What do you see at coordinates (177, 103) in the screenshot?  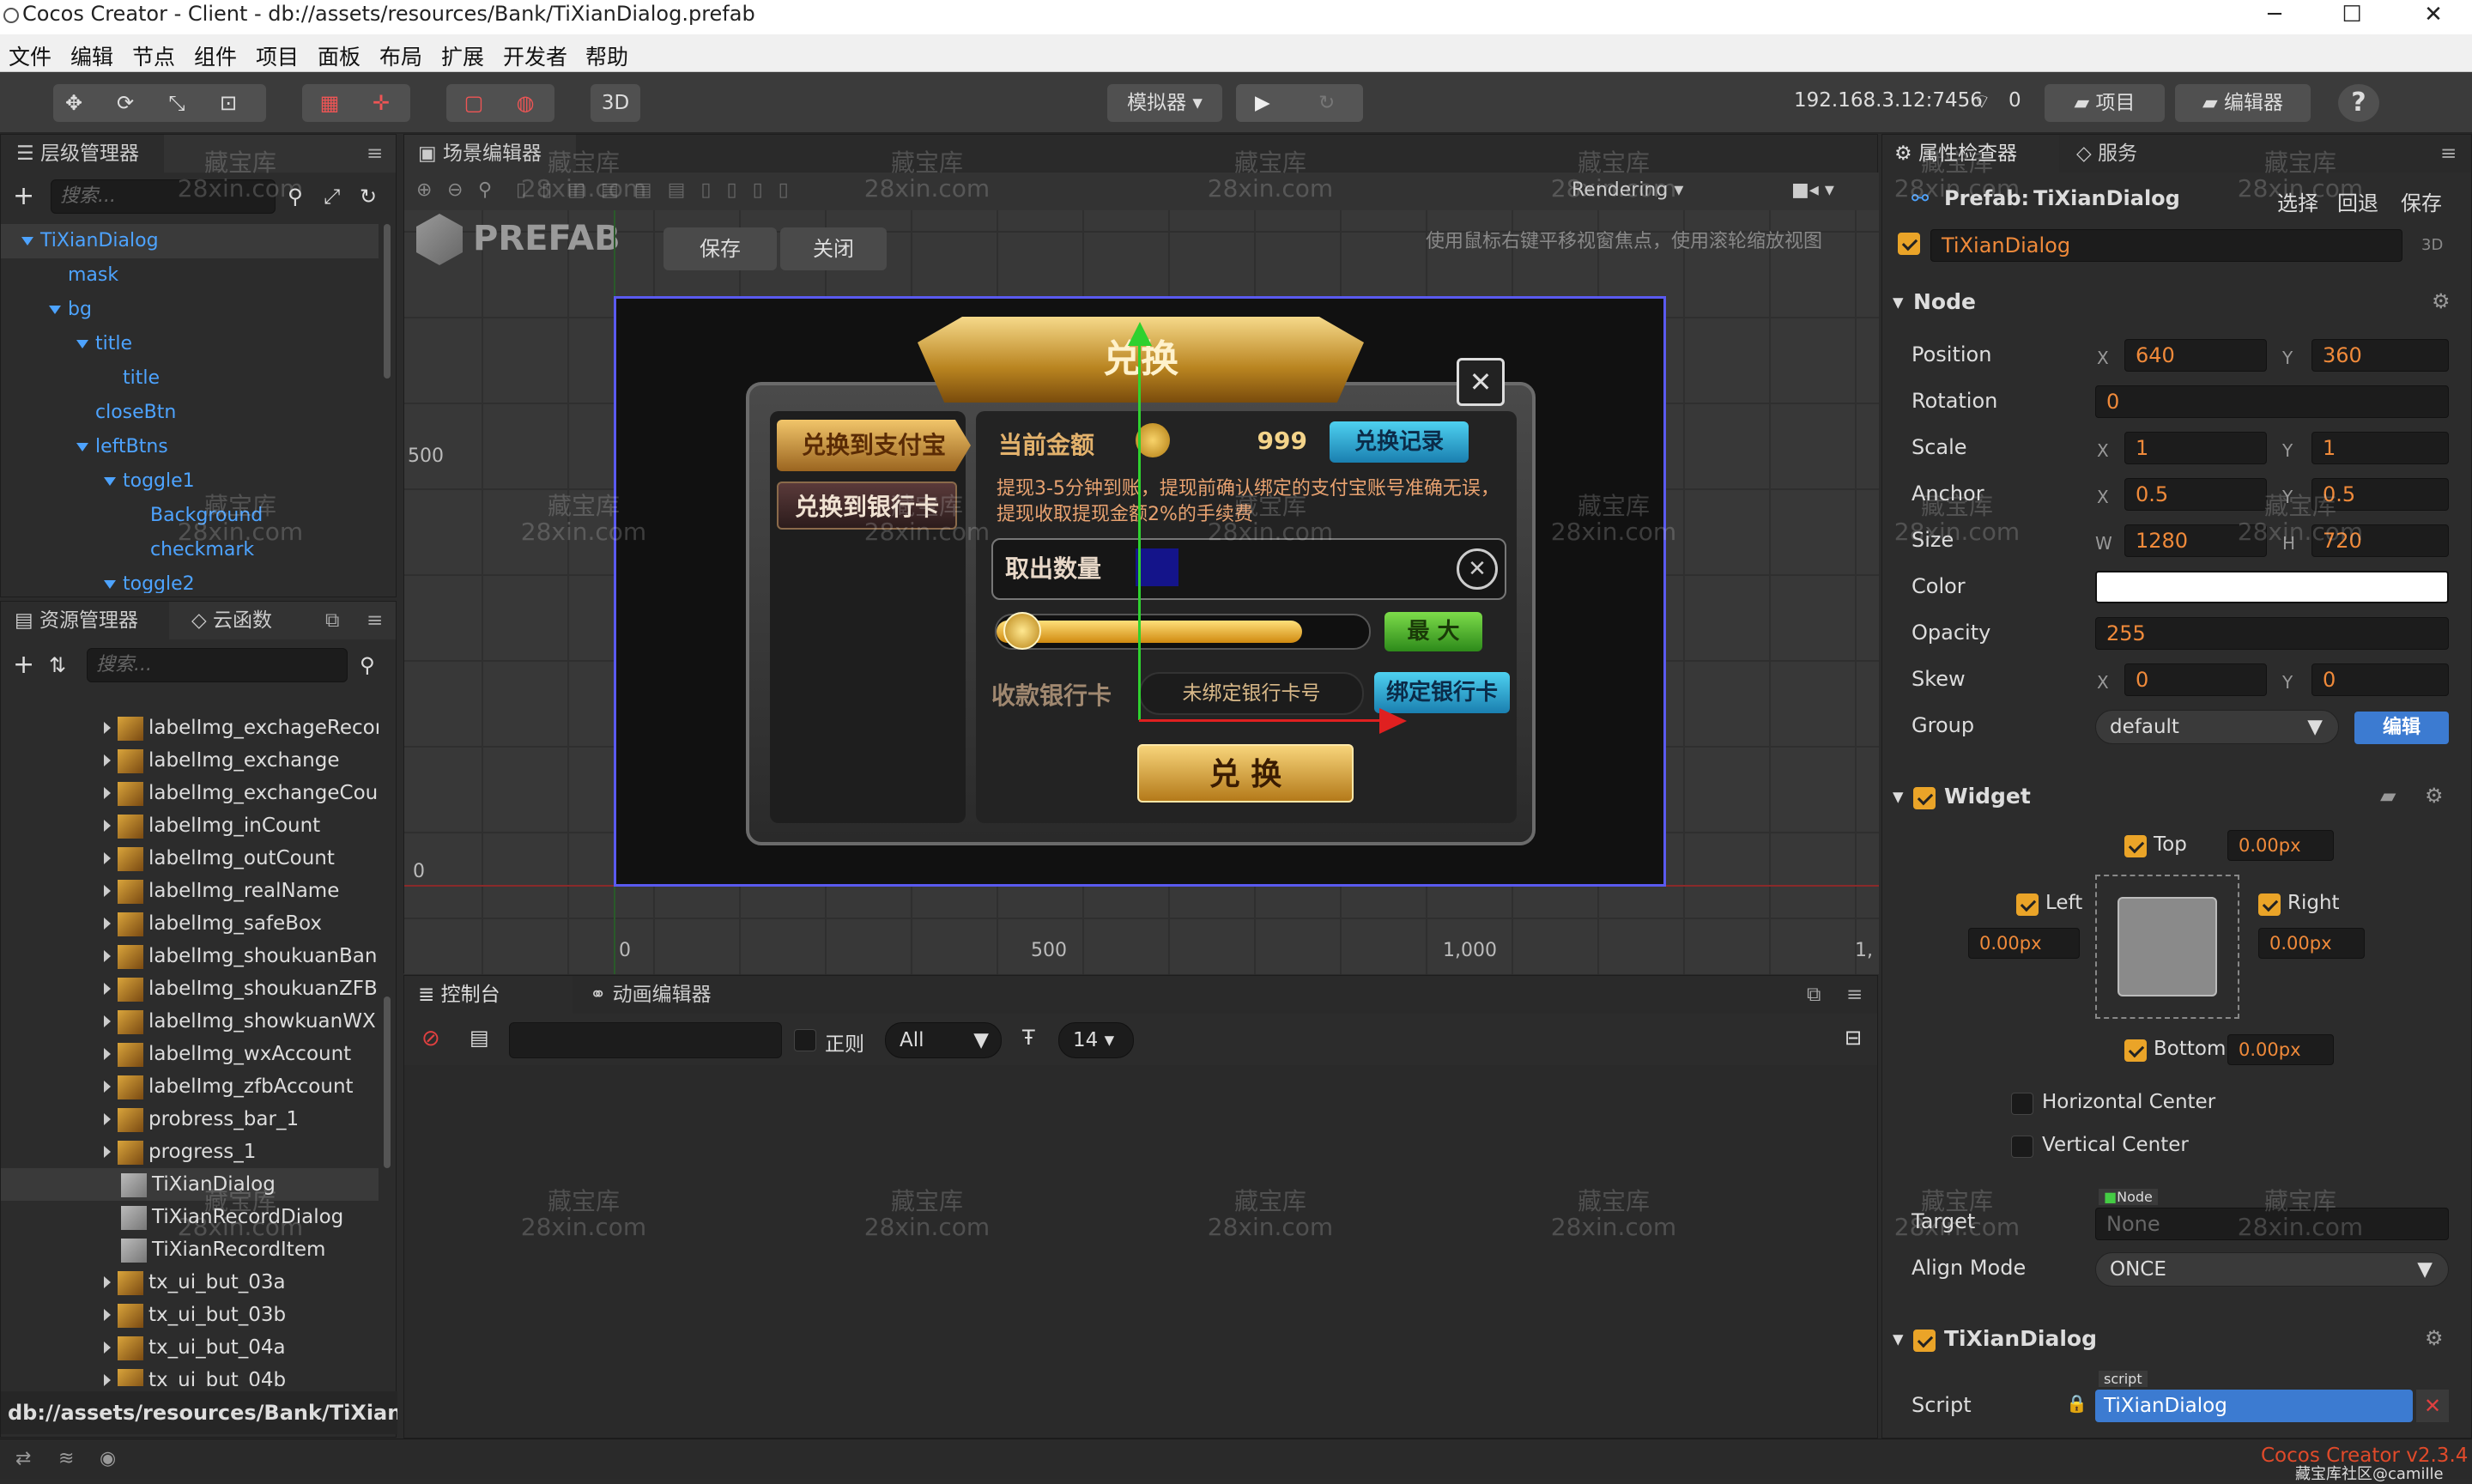 I see `scale-tool-icon: ⤡` at bounding box center [177, 103].